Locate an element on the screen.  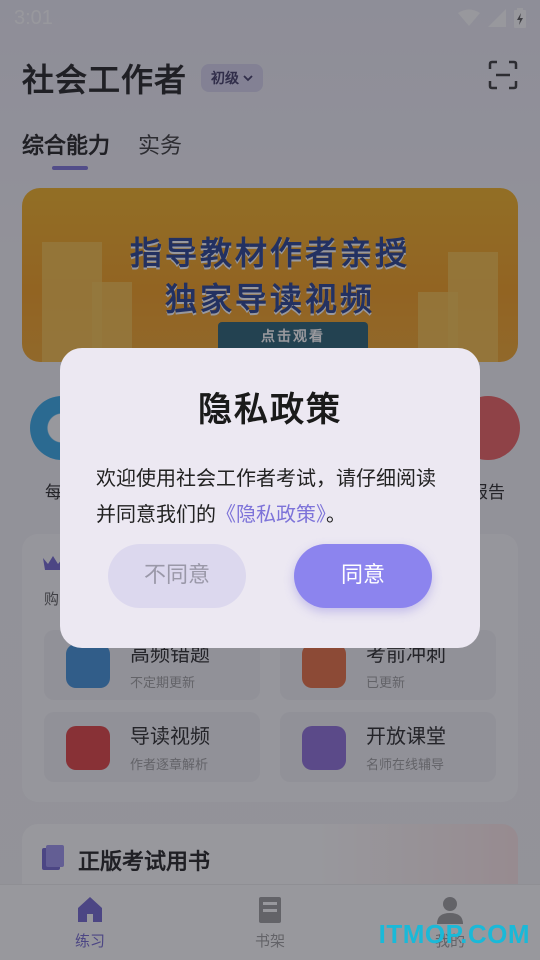
privacy-policy-link: 《隐私政策》 is located at coordinates (271, 514).